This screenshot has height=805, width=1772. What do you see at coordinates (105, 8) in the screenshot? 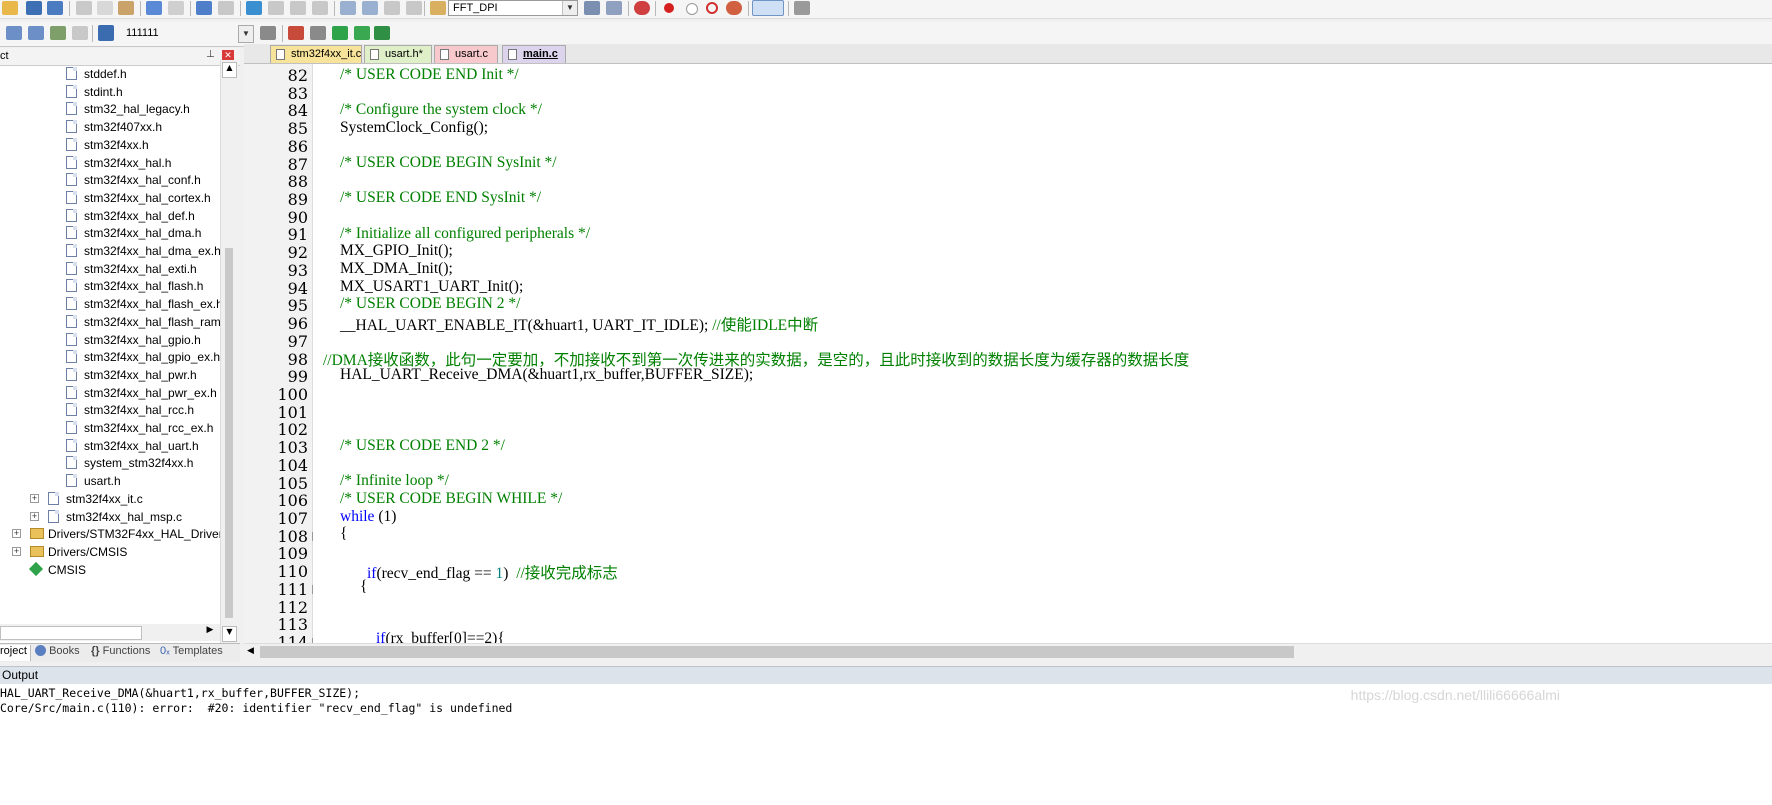
I see `copy-icon` at bounding box center [105, 8].